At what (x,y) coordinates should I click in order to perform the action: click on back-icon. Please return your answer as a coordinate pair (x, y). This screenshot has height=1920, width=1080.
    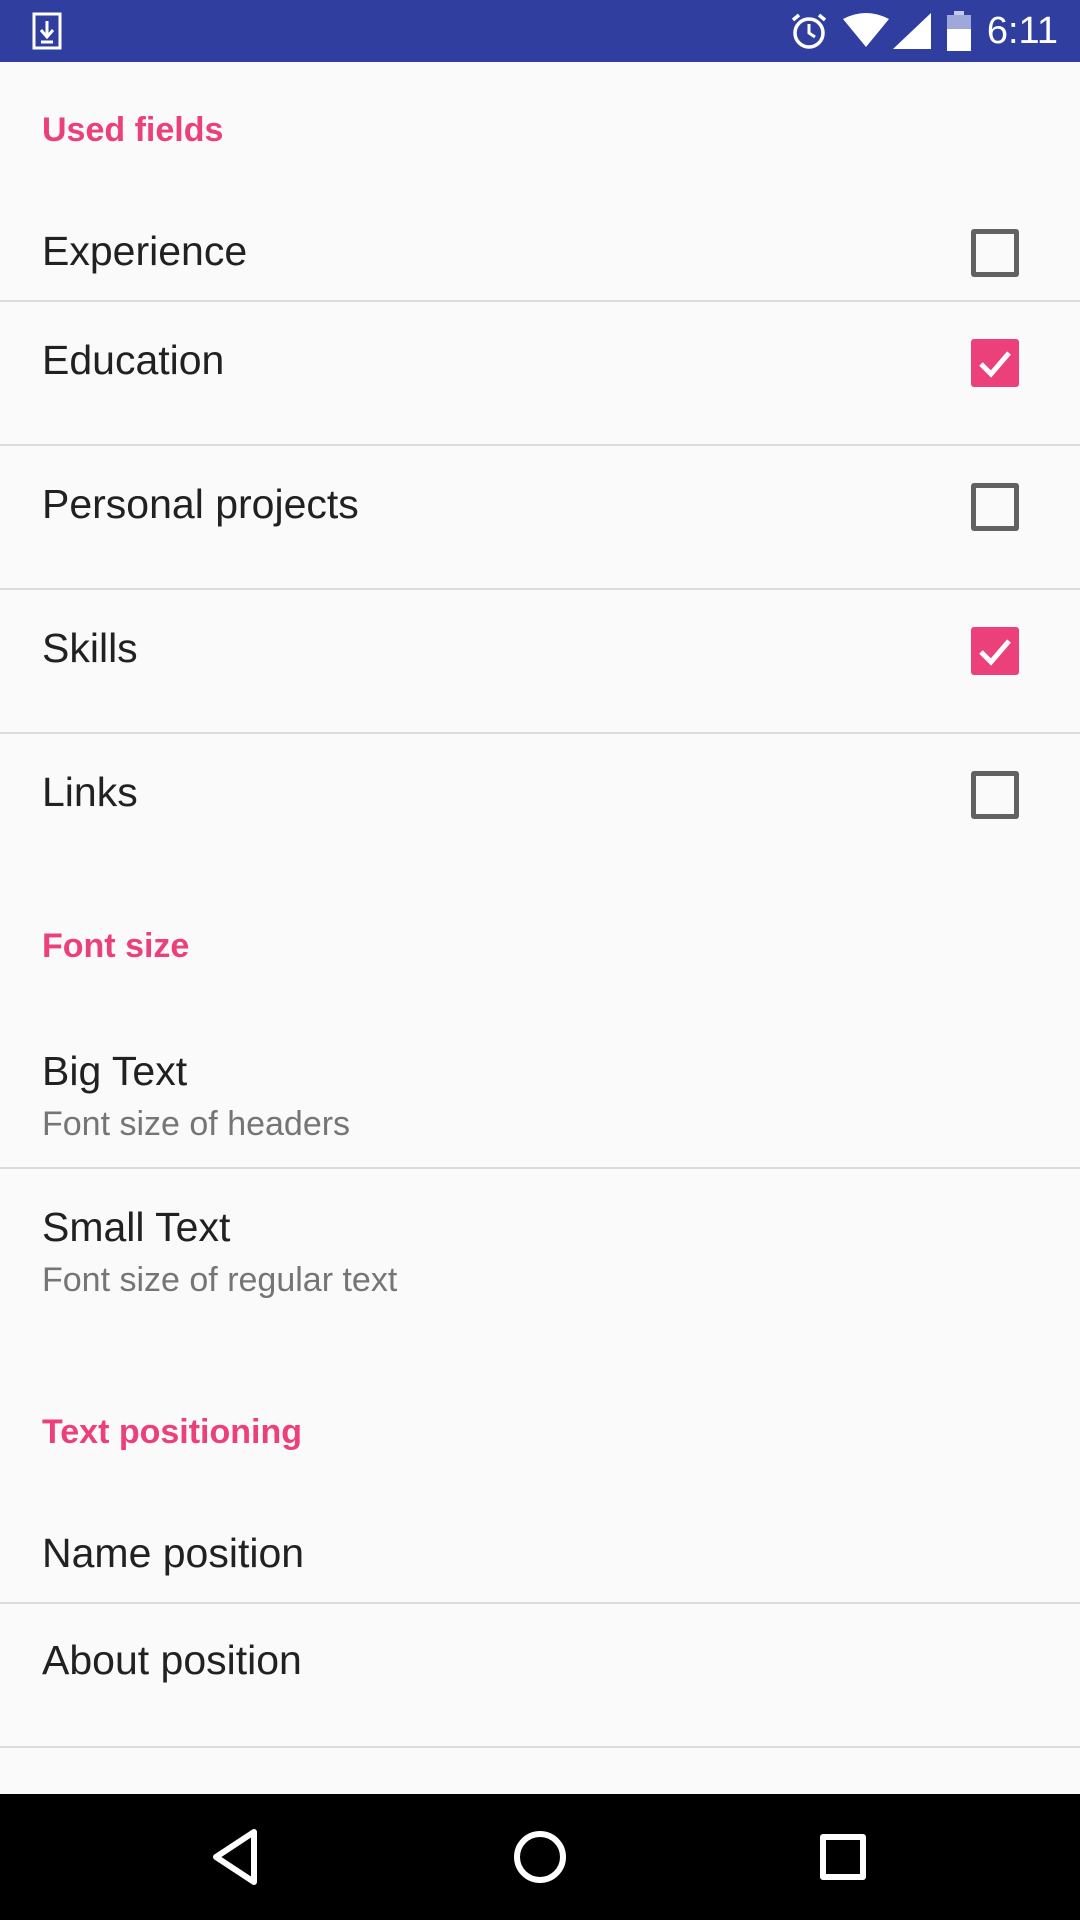
    Looking at the image, I should click on (237, 1857).